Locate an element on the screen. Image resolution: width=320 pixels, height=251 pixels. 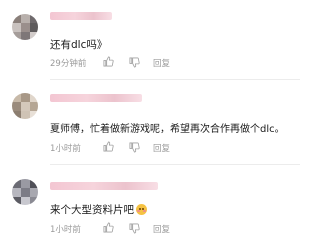
comment-text: 夏师傅，忙着做新游戏呢，希望再次合作再做个dlc。 is located at coordinates (167, 129).